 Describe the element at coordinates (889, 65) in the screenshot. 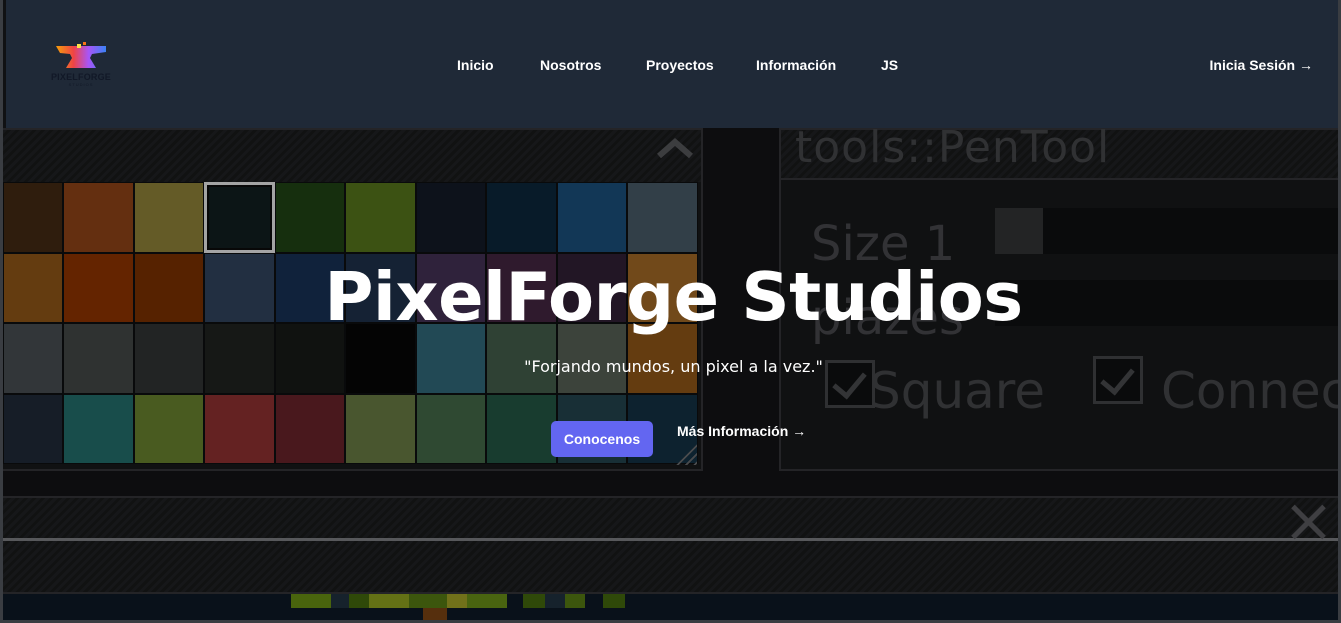

I see `nav-link-js: JS` at that location.